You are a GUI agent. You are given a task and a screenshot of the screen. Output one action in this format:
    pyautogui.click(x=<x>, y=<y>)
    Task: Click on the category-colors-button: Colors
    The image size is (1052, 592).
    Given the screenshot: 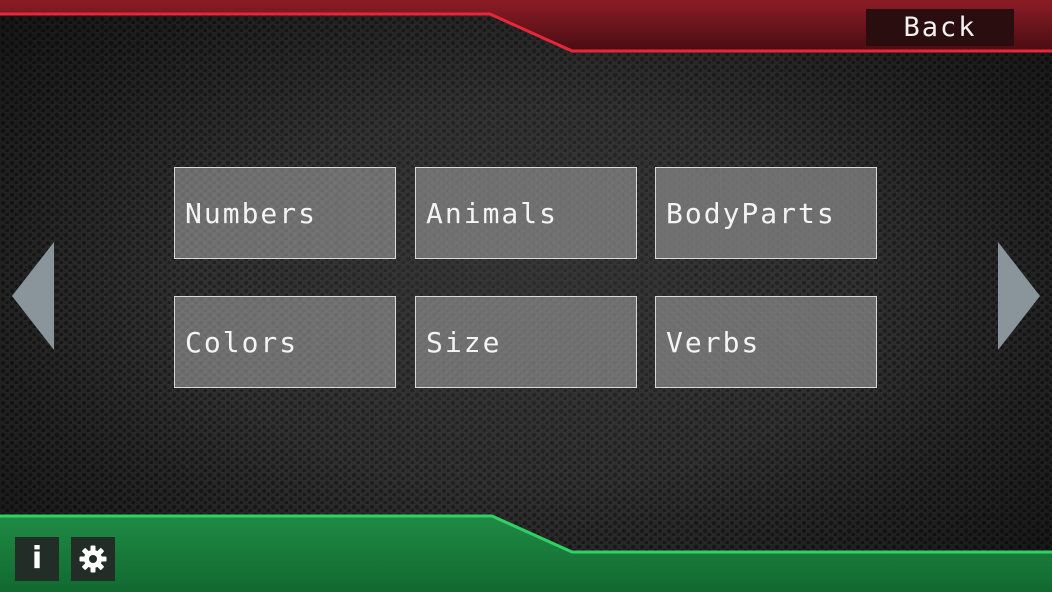 What is the action you would take?
    pyautogui.click(x=285, y=342)
    